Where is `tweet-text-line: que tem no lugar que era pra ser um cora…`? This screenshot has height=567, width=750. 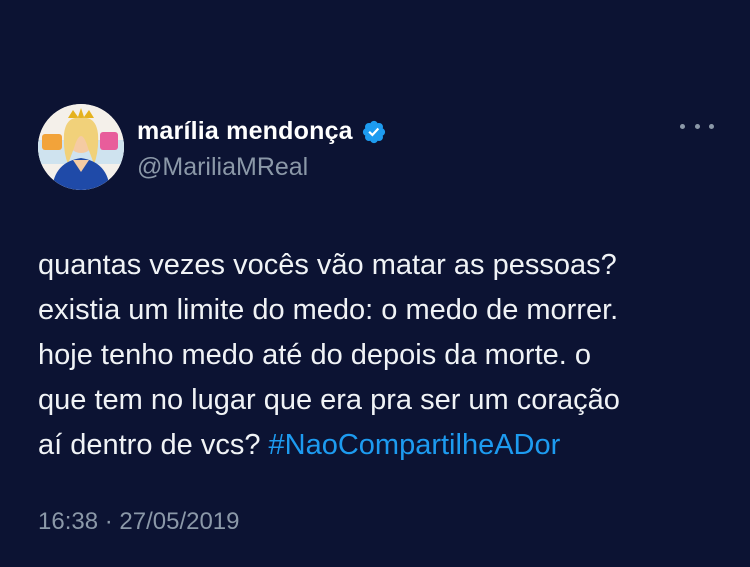
tweet-text-line: que tem no lugar que era pra ser um cora… is located at coordinates (329, 400).